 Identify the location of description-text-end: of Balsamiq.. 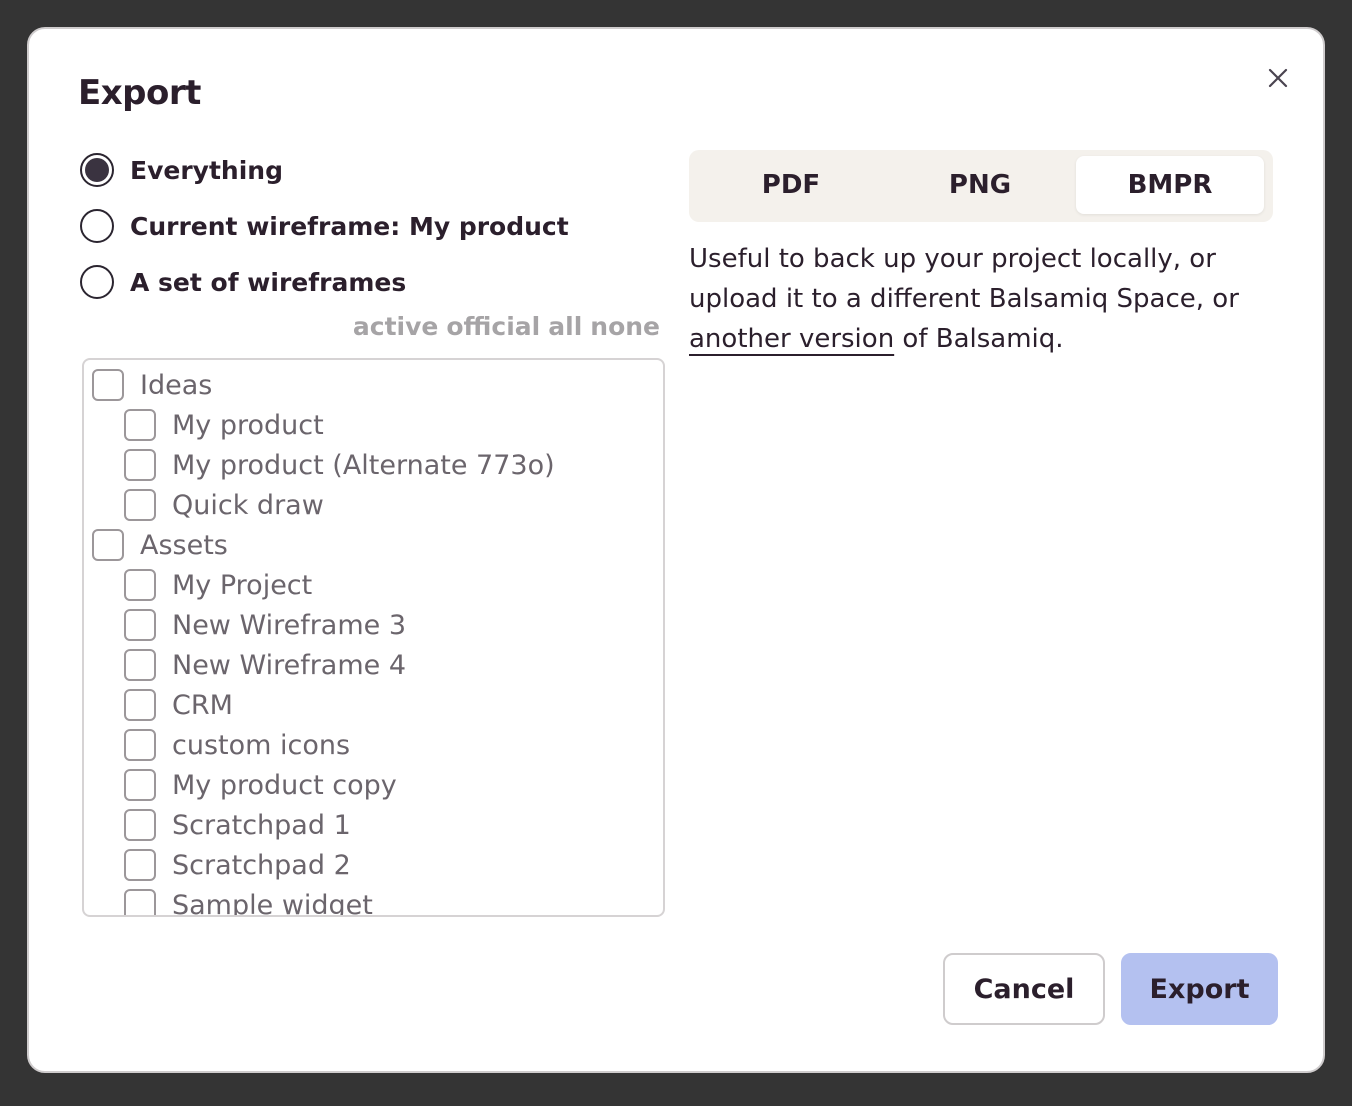
(979, 339).